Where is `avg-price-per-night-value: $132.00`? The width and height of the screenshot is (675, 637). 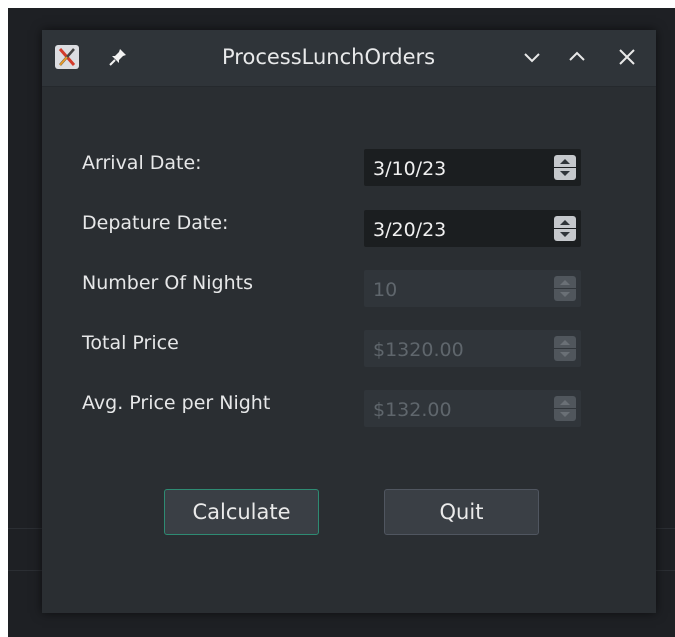 avg-price-per-night-value: $132.00 is located at coordinates (412, 410).